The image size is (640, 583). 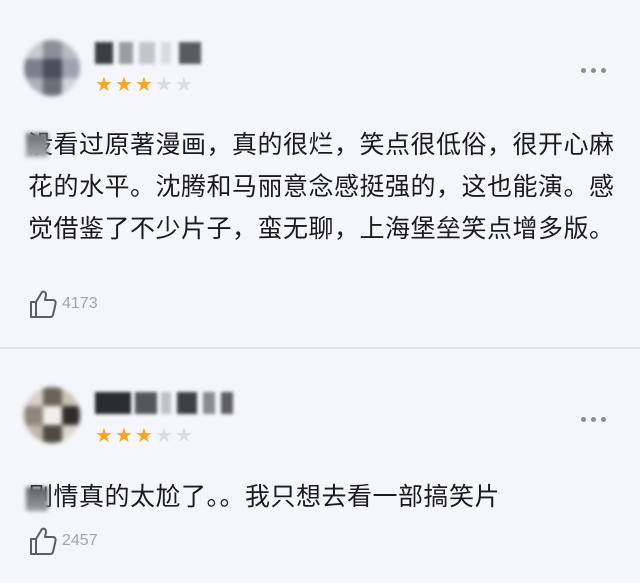 I want to click on like-button: 4173, so click(x=63, y=304).